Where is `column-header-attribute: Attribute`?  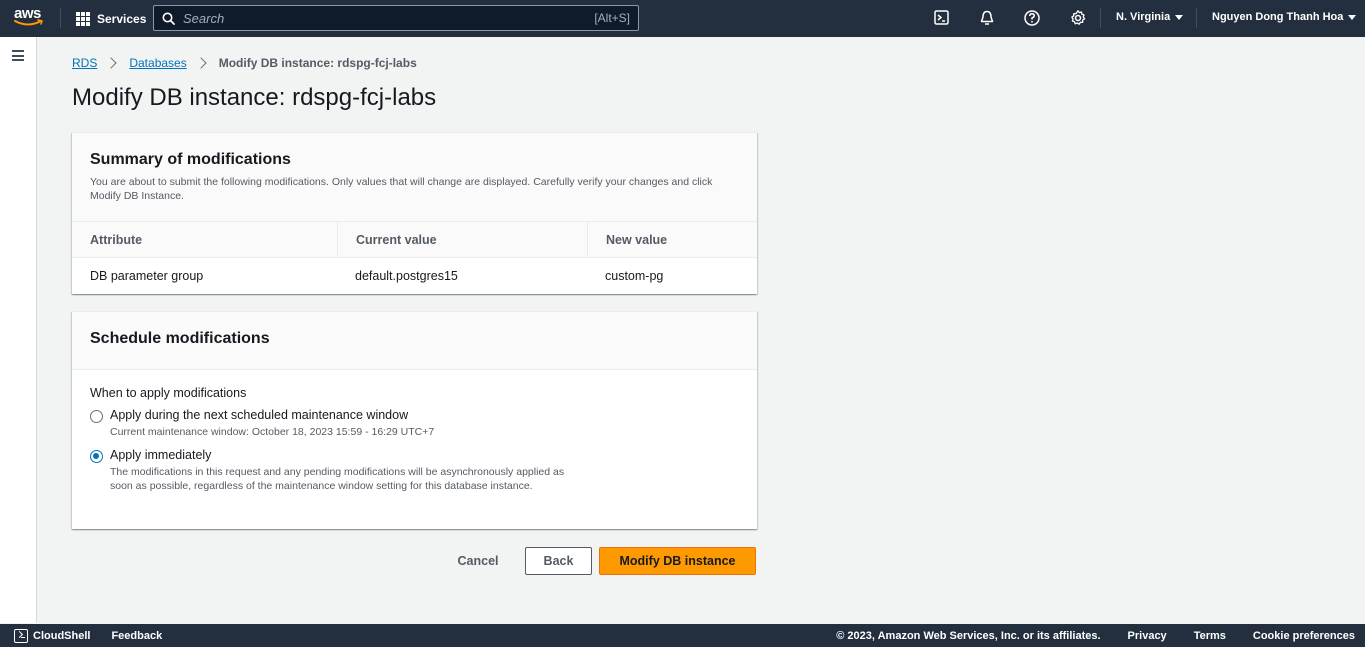 column-header-attribute: Attribute is located at coordinates (116, 239).